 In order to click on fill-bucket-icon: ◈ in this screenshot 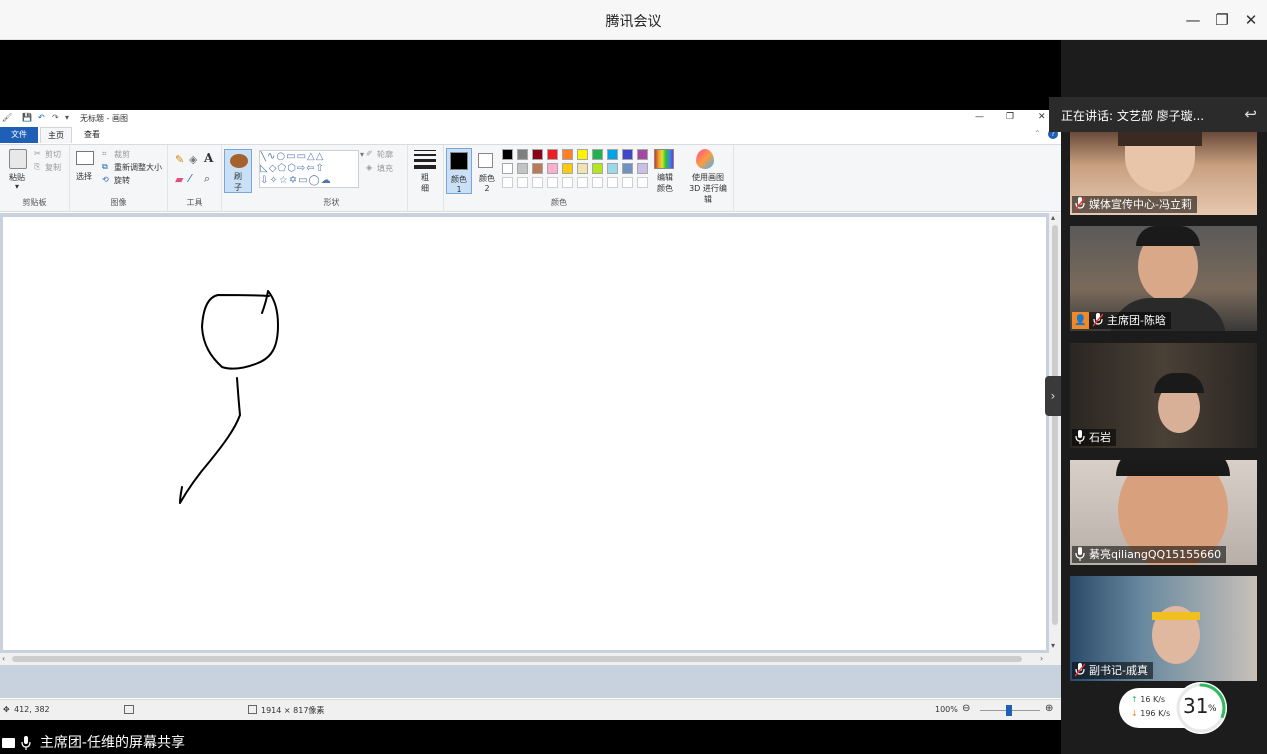, I will do `click(193, 159)`.